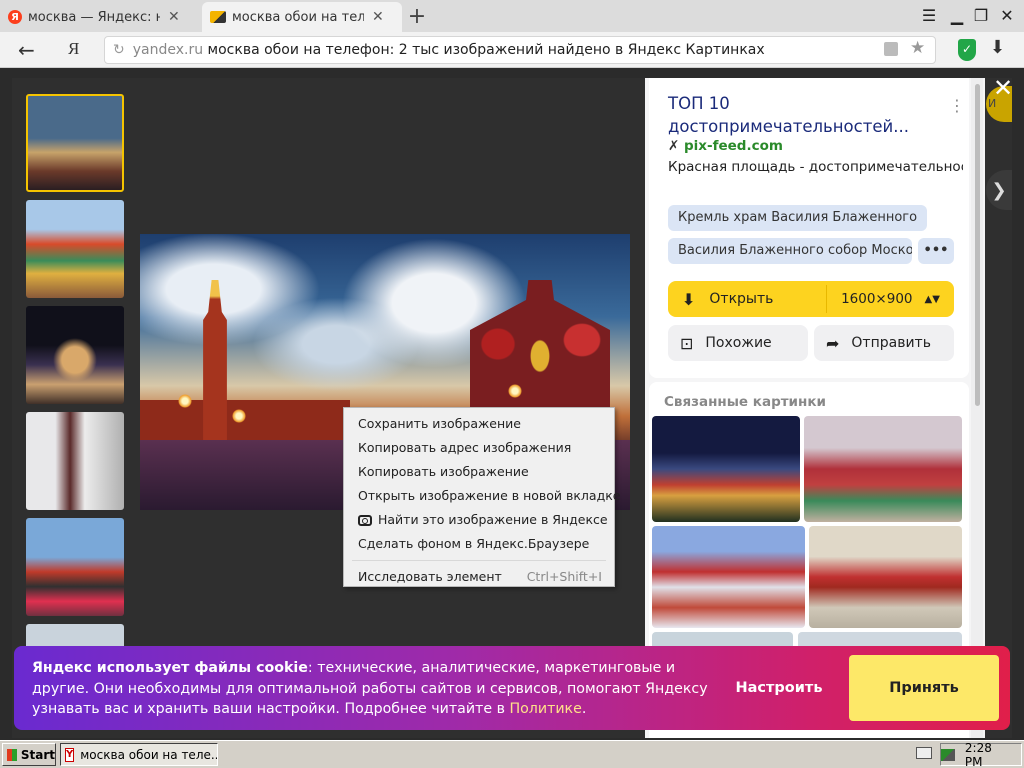  Describe the element at coordinates (168, 50) in the screenshot. I see `url-domain: yandex.ru` at that location.